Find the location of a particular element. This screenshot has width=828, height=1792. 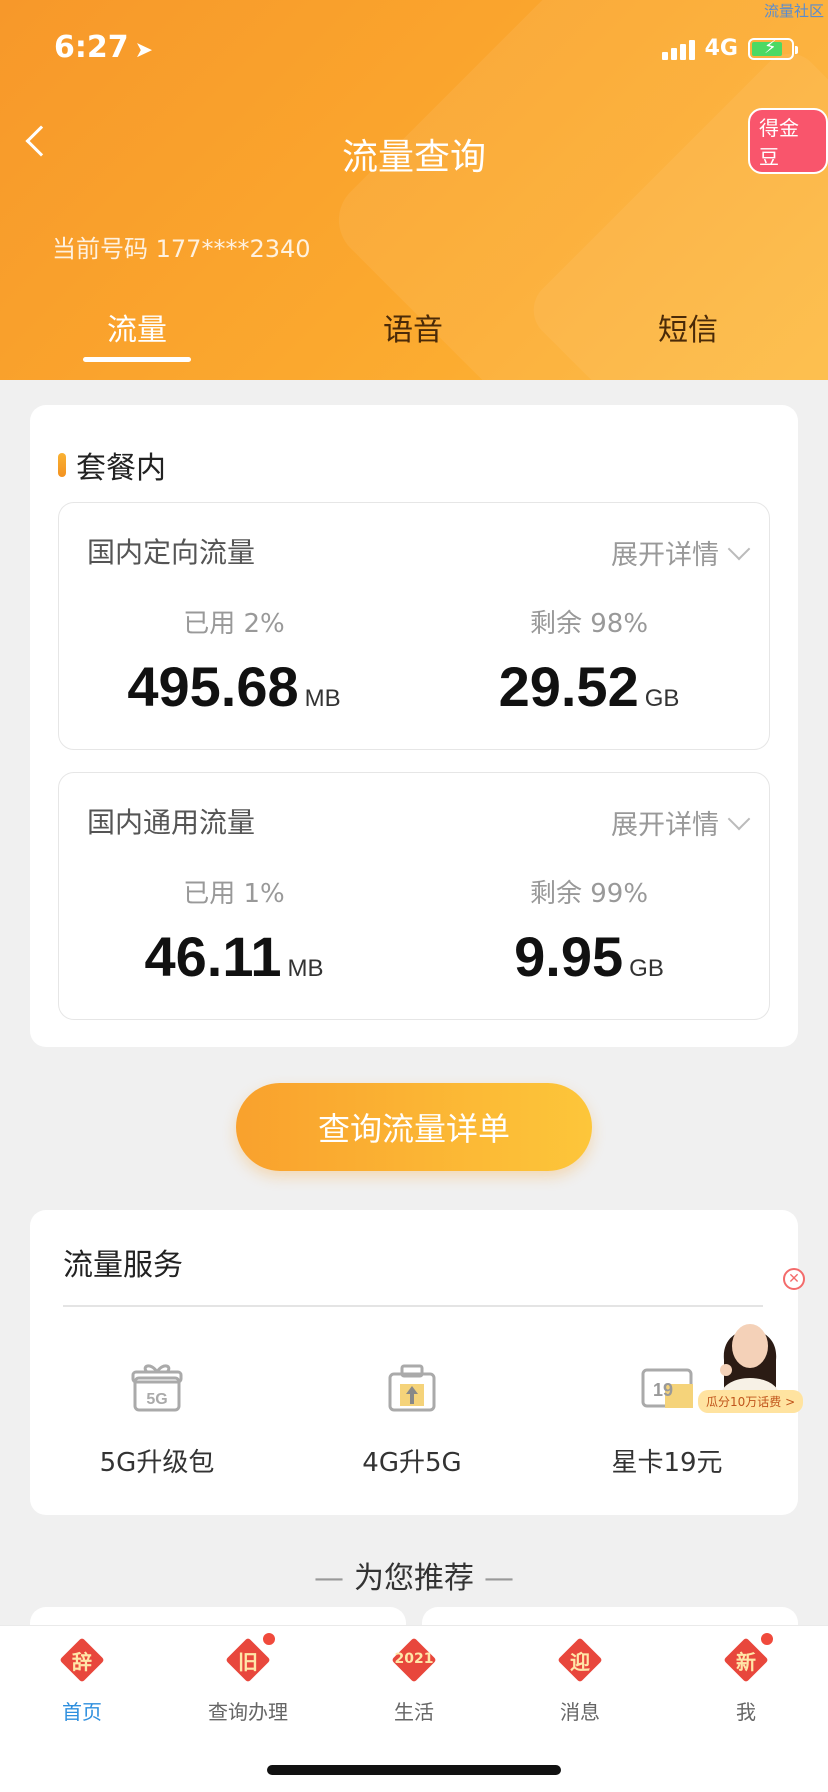

divider is located at coordinates (413, 1306).